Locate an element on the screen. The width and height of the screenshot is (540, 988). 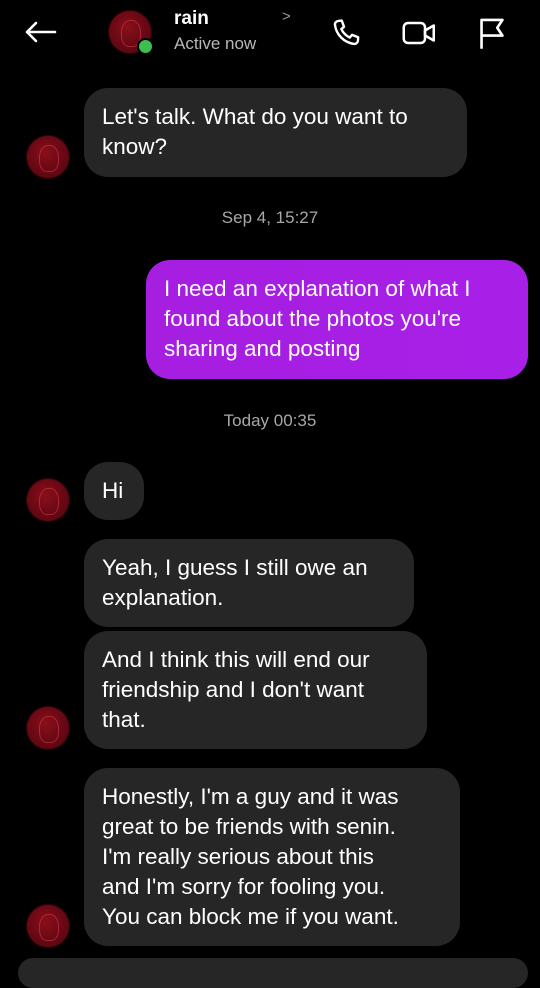
message-composer is located at coordinates (273, 973).